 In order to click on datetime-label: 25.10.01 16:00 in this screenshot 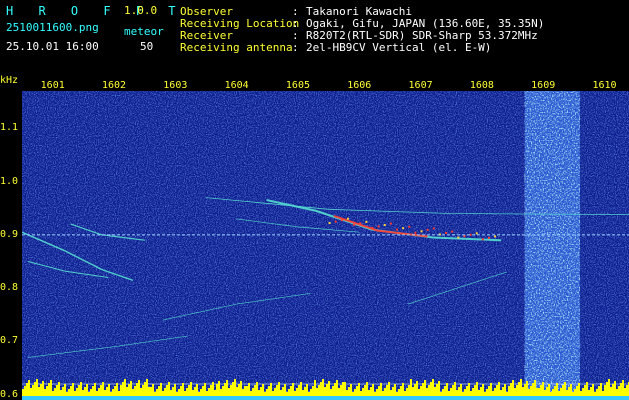, I will do `click(52, 46)`.